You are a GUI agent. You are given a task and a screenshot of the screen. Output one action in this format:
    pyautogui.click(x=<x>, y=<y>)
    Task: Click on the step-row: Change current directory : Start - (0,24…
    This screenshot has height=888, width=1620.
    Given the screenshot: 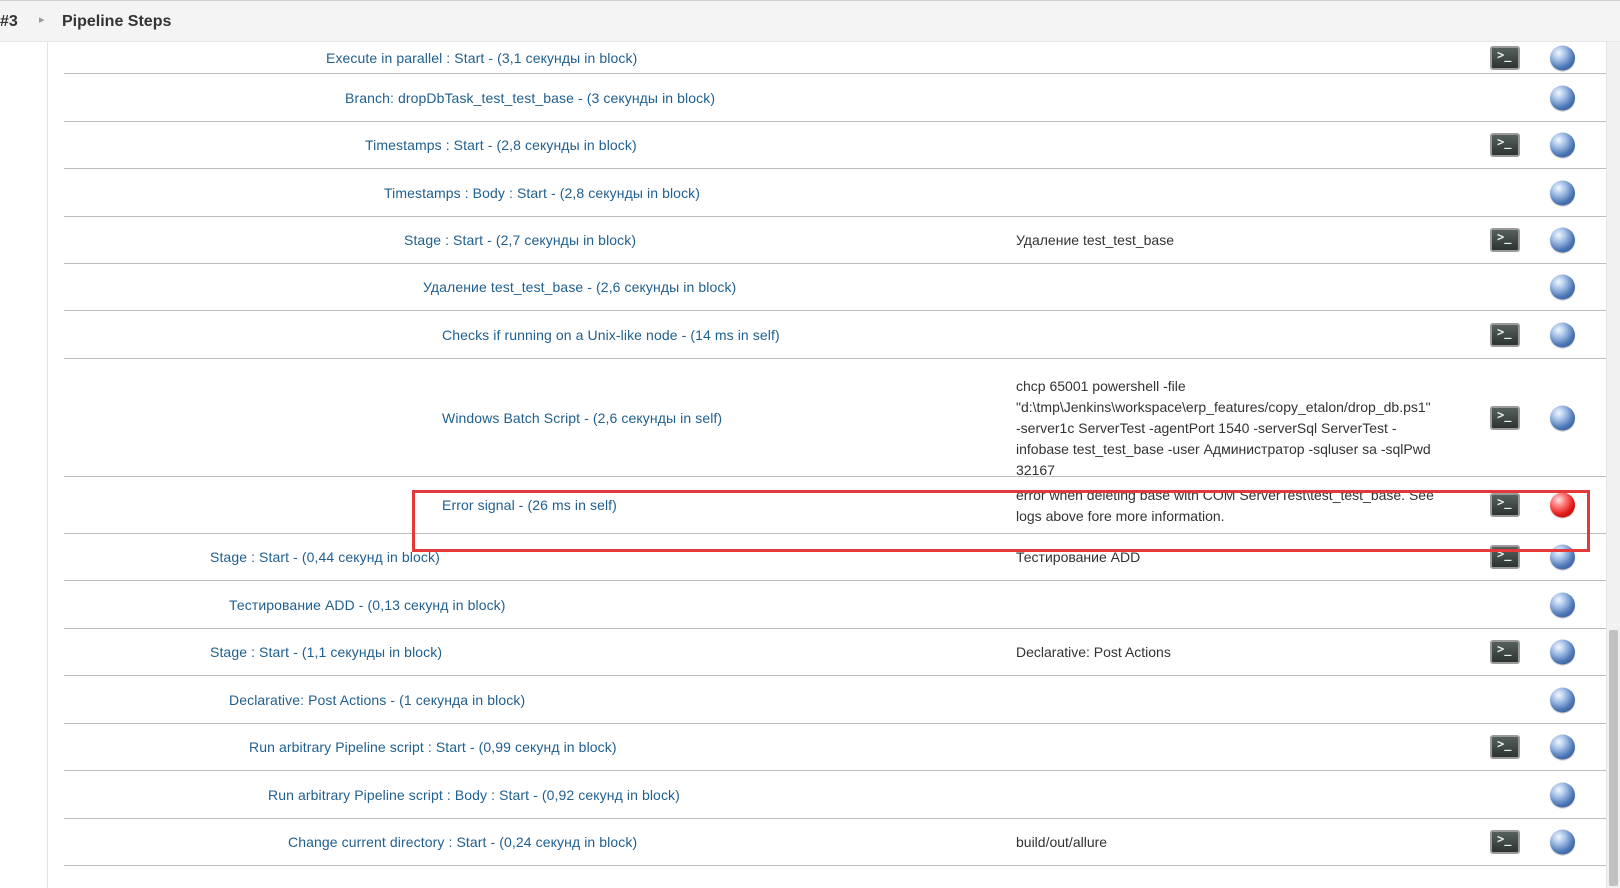 What is the action you would take?
    pyautogui.click(x=835, y=842)
    